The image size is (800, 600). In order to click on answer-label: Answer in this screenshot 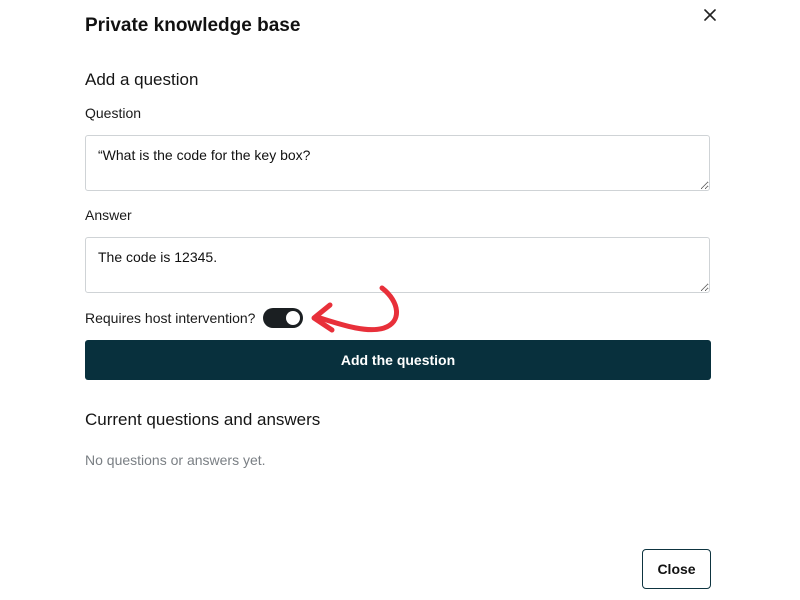, I will do `click(108, 215)`.